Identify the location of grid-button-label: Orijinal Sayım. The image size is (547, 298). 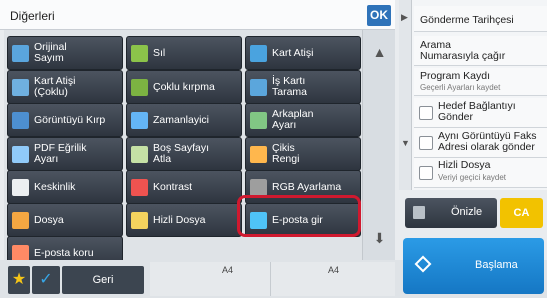
(50, 52).